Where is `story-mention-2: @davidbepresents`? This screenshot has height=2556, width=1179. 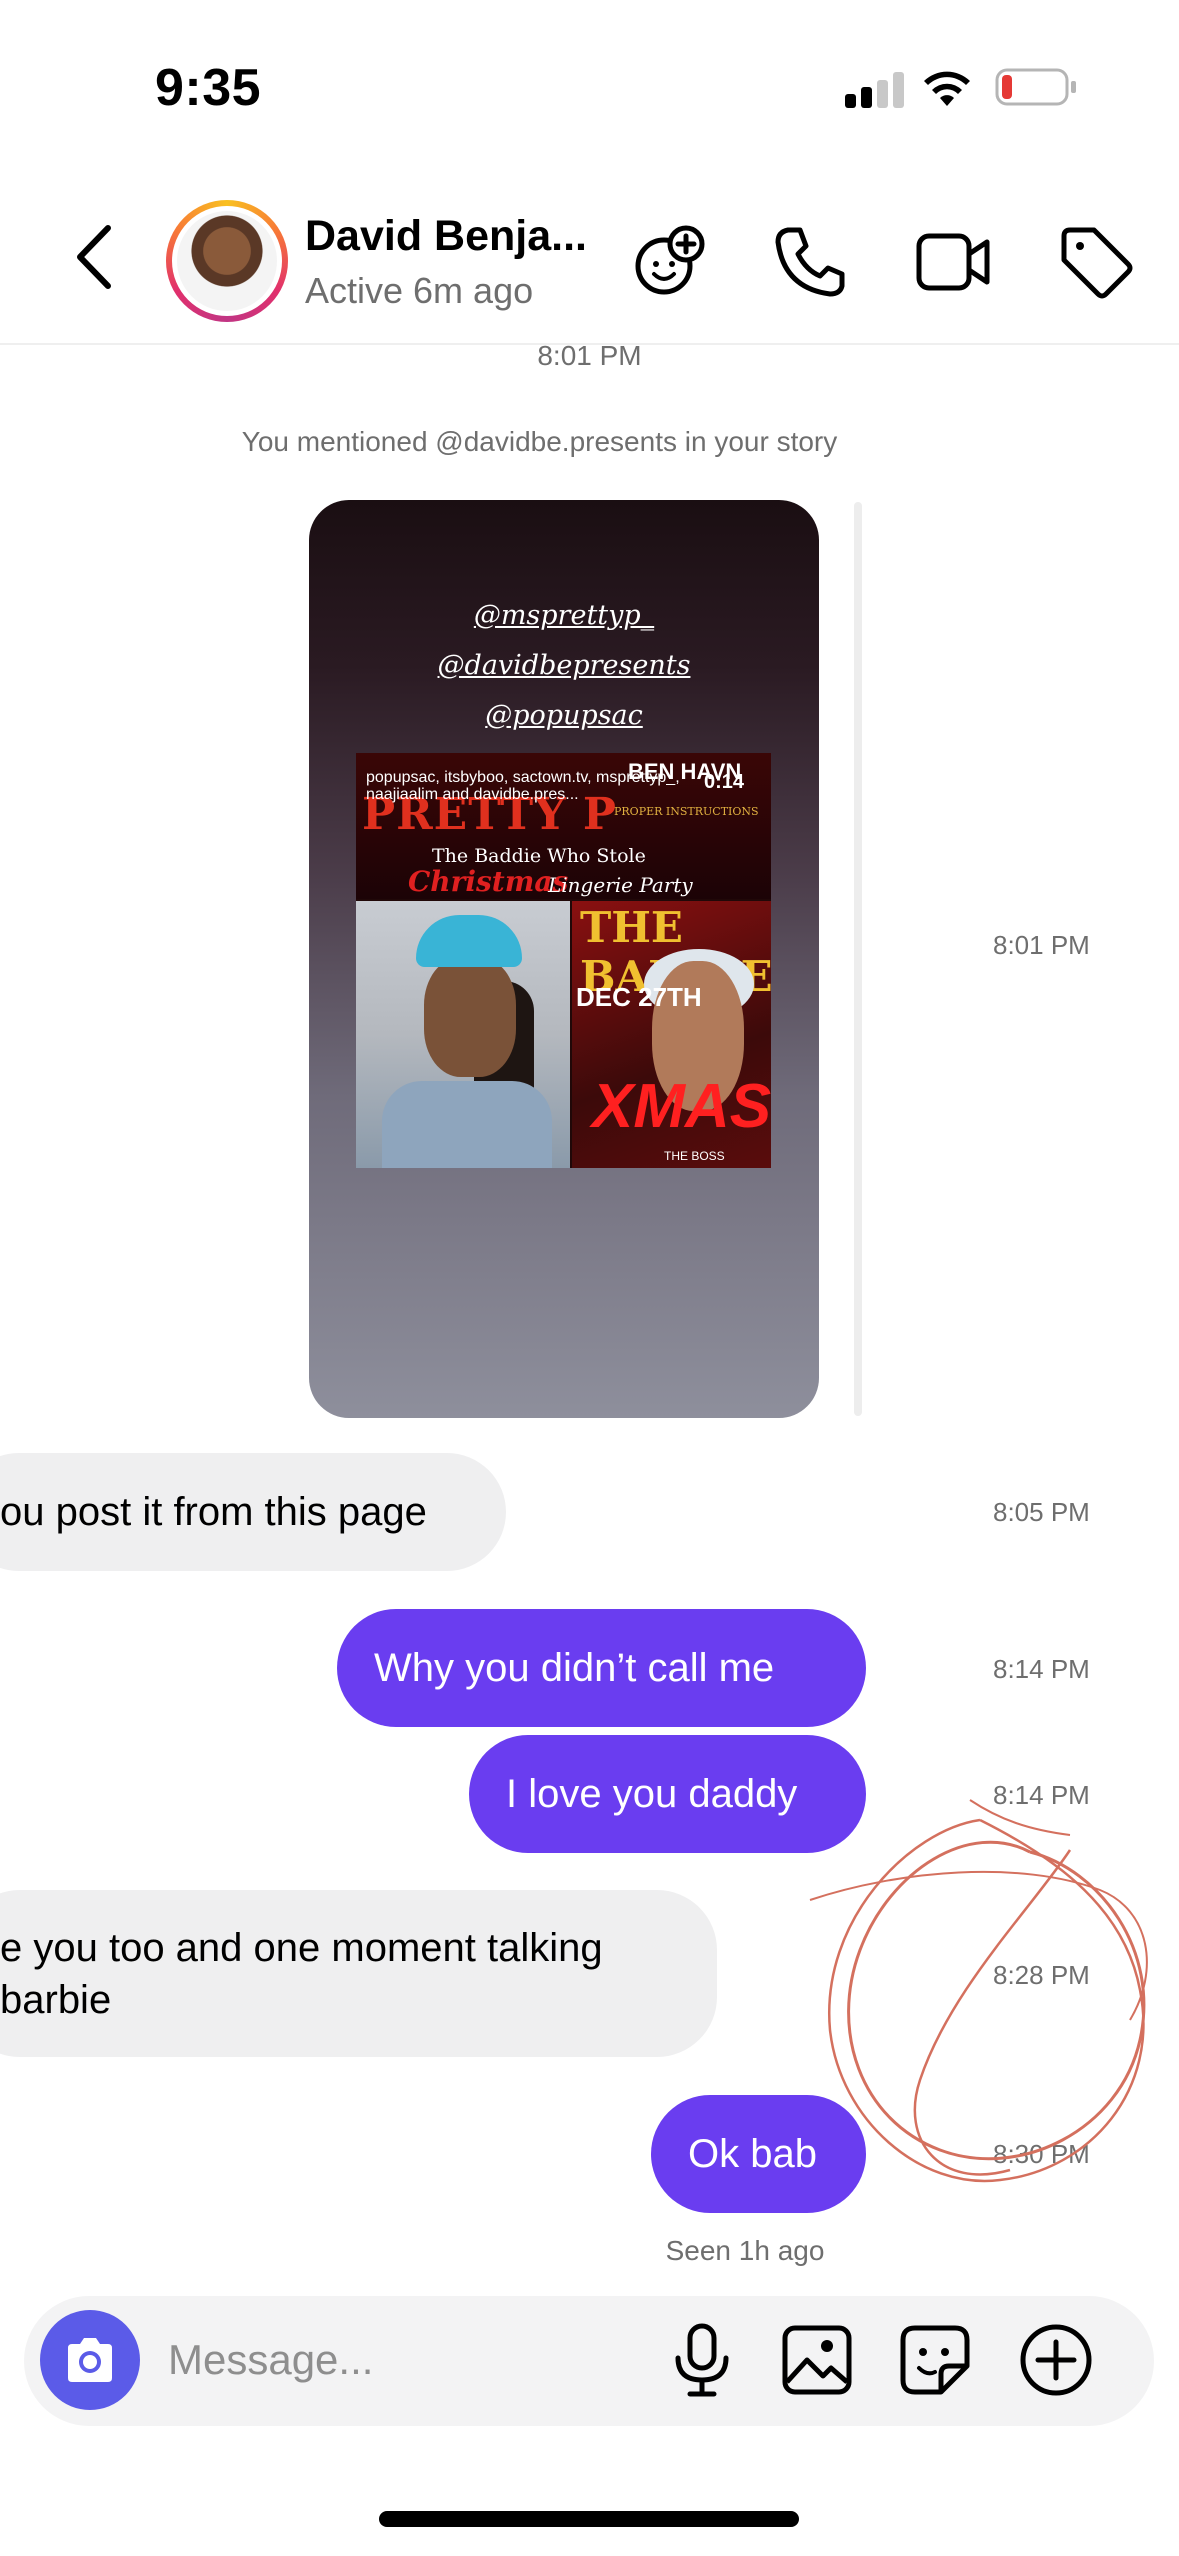
story-mention-2: @davidbepresents is located at coordinates (564, 665).